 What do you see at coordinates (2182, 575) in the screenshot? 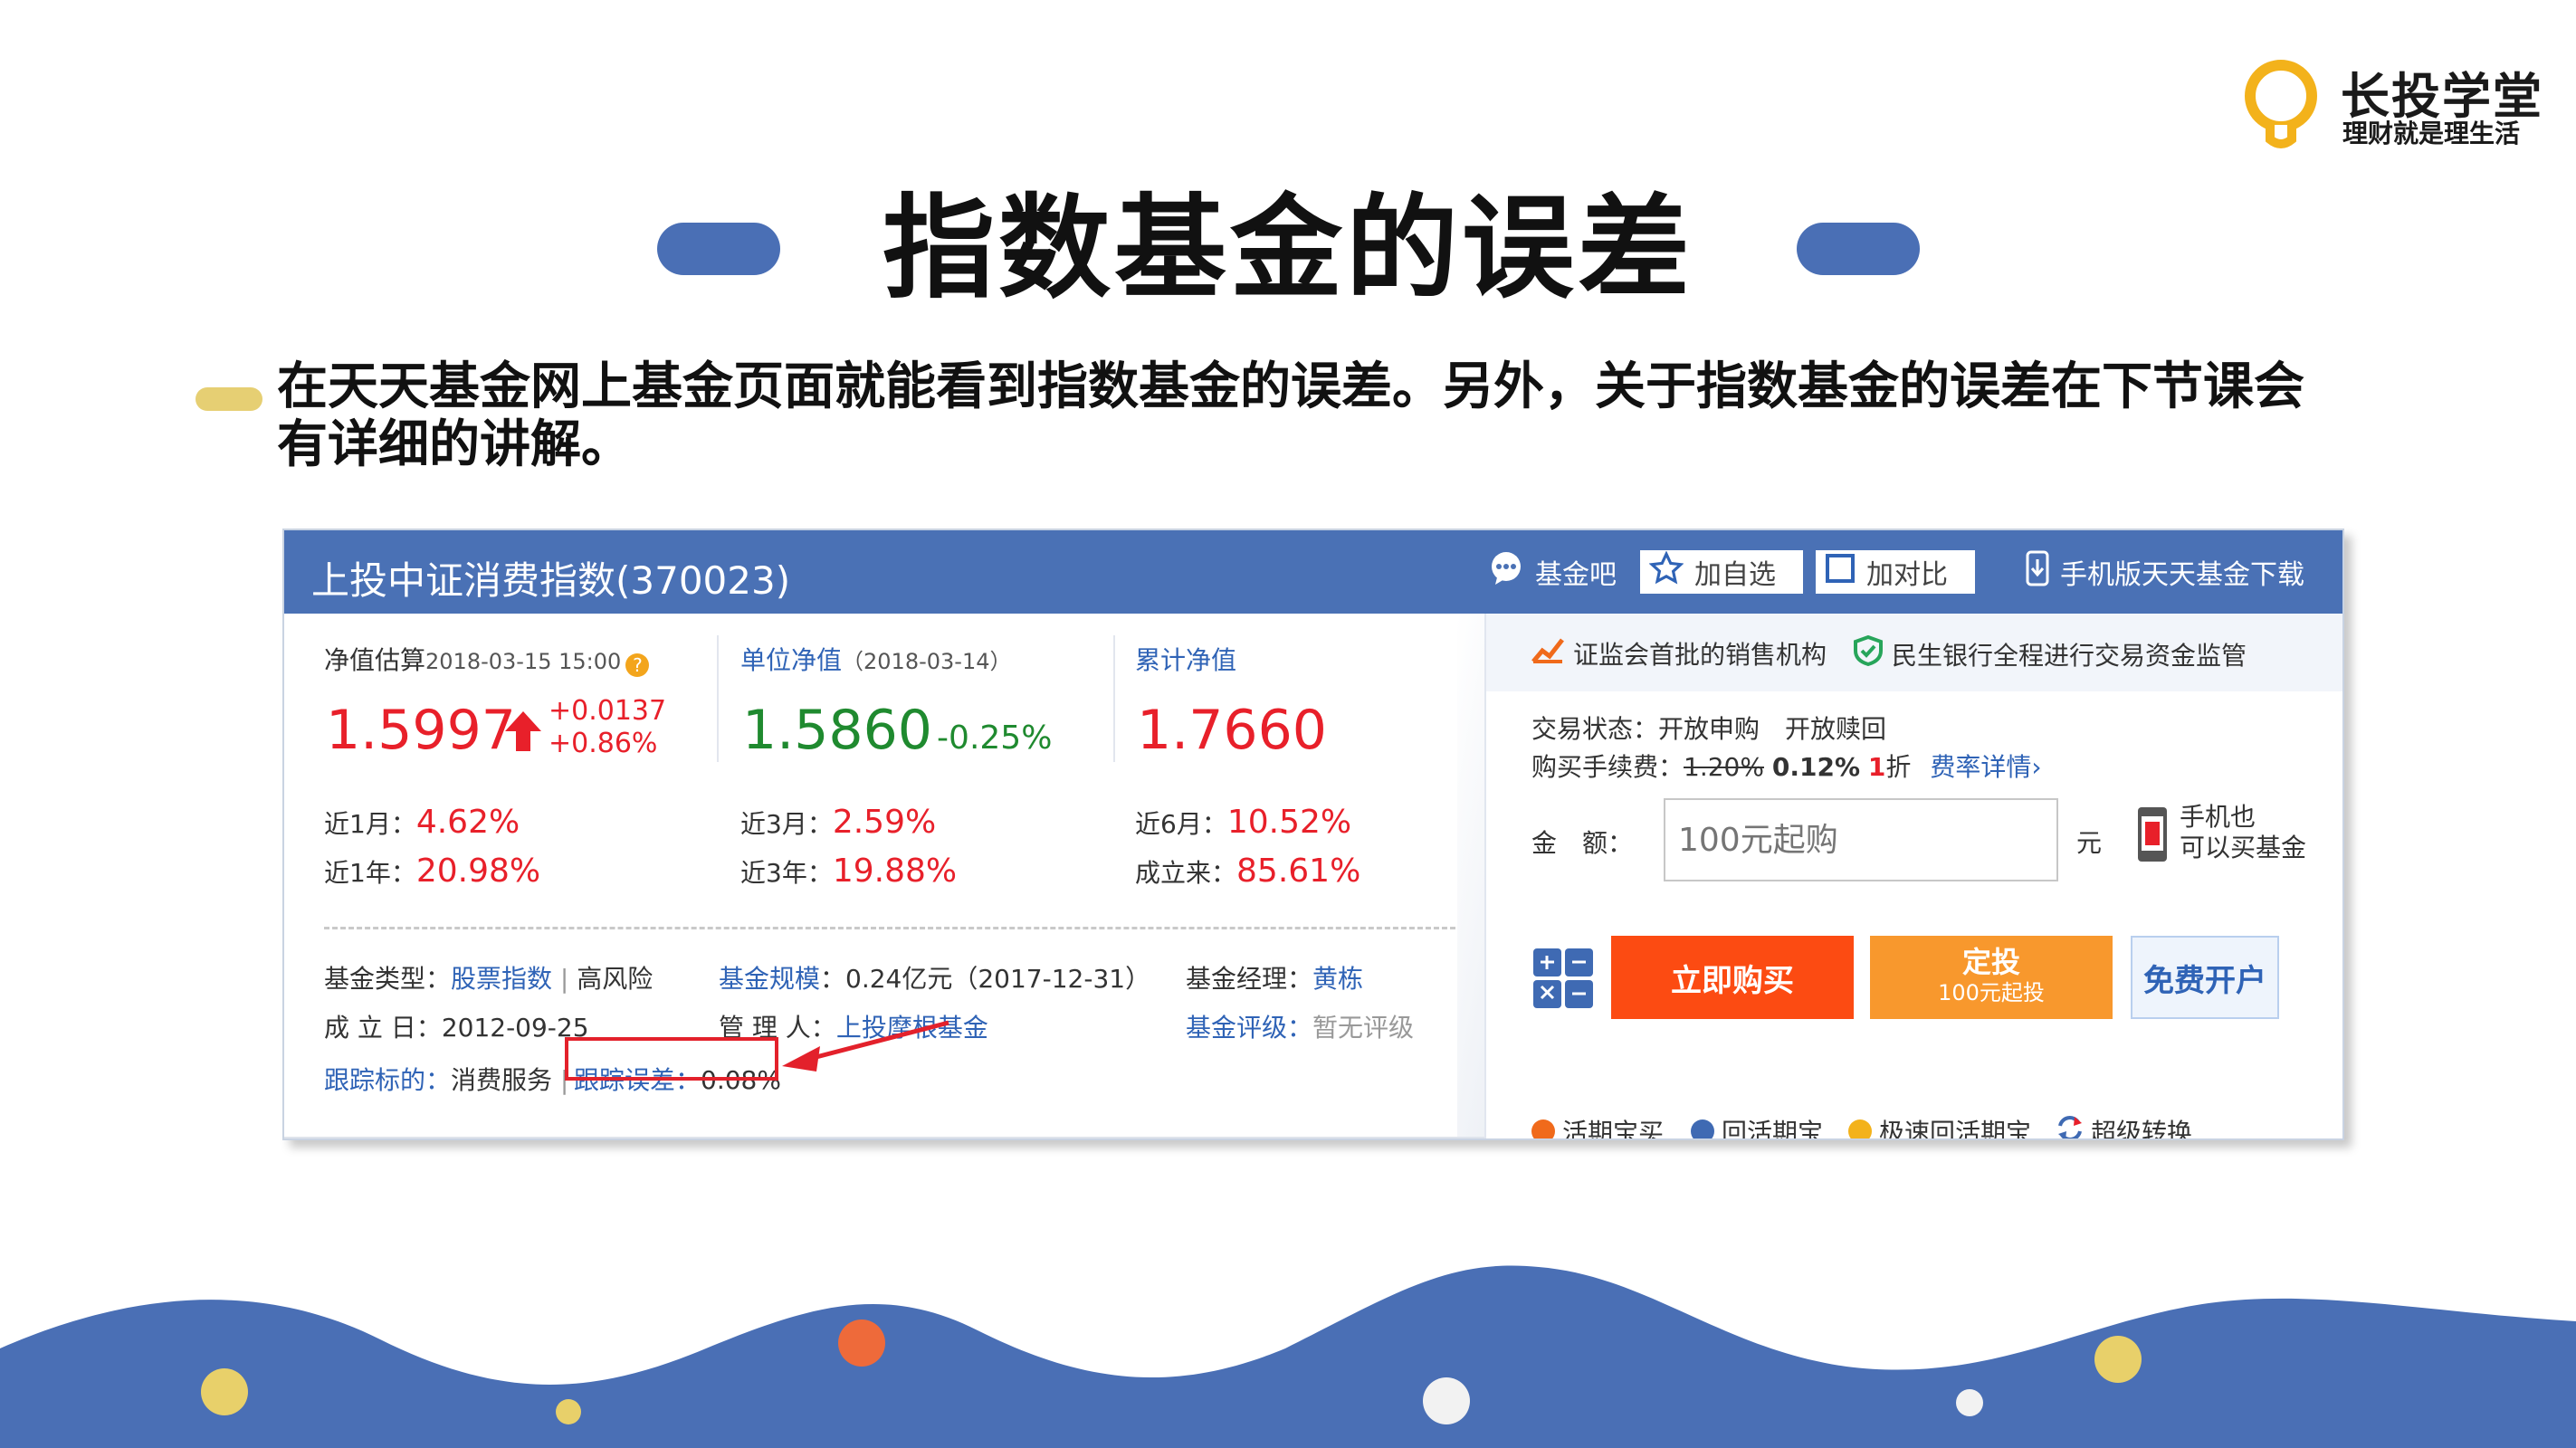
I see `mobile-download-label: 手机版天天基金下载` at bounding box center [2182, 575].